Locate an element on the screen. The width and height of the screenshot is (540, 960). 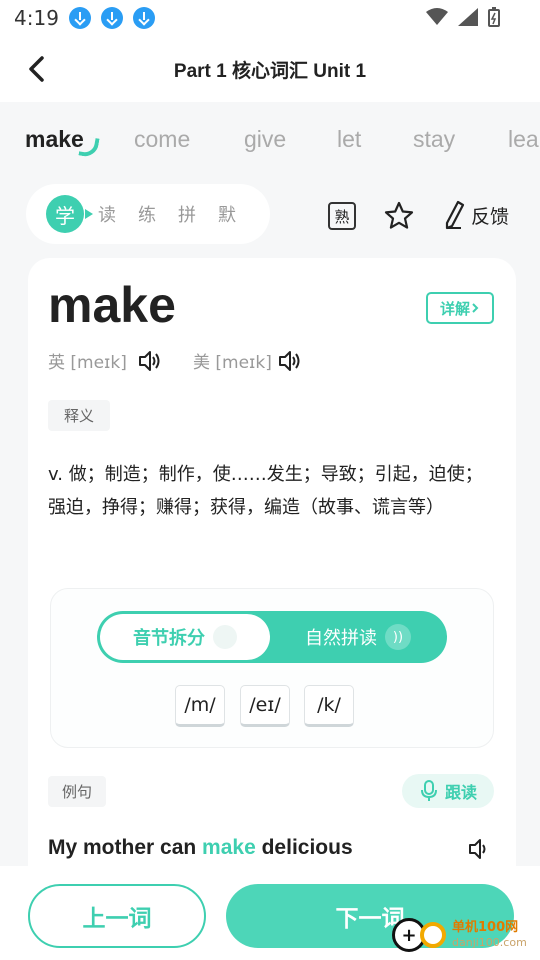
watermark-text: 单机100网 danji100.com is located at coordinates (489, 935).